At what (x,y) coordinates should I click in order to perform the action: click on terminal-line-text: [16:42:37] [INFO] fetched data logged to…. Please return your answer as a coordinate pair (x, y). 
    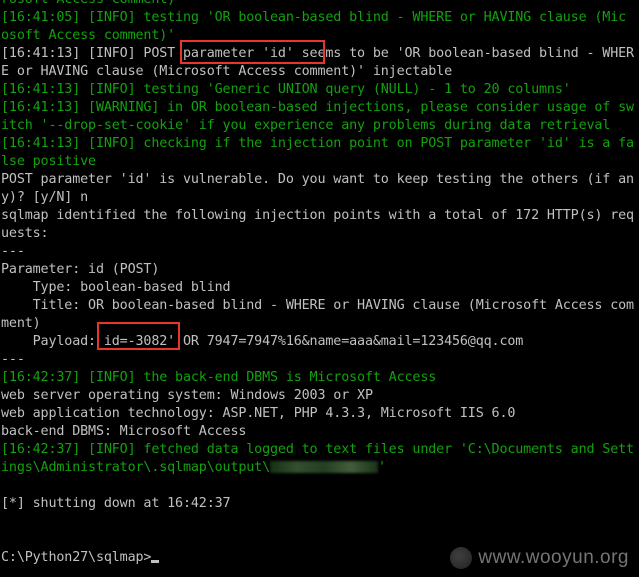
    Looking at the image, I should click on (317, 449).